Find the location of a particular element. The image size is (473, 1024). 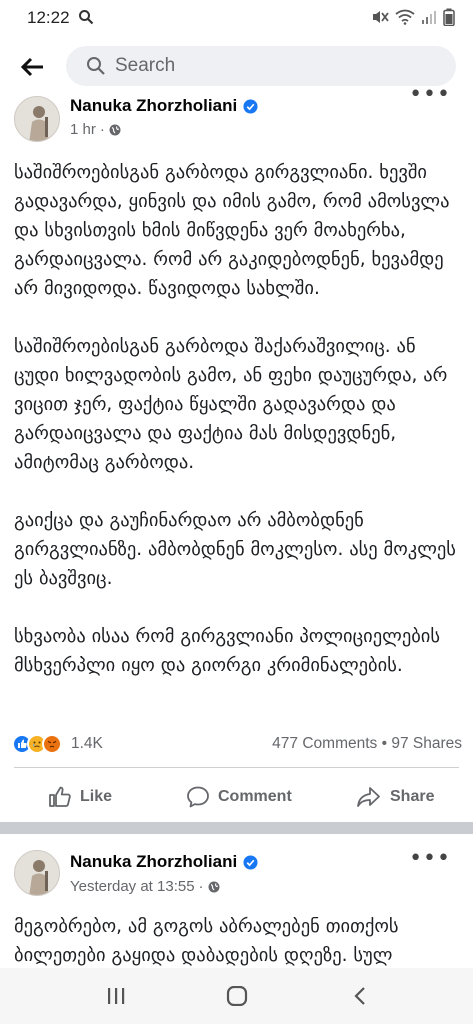

reaction-count: 1.4K is located at coordinates (87, 744).